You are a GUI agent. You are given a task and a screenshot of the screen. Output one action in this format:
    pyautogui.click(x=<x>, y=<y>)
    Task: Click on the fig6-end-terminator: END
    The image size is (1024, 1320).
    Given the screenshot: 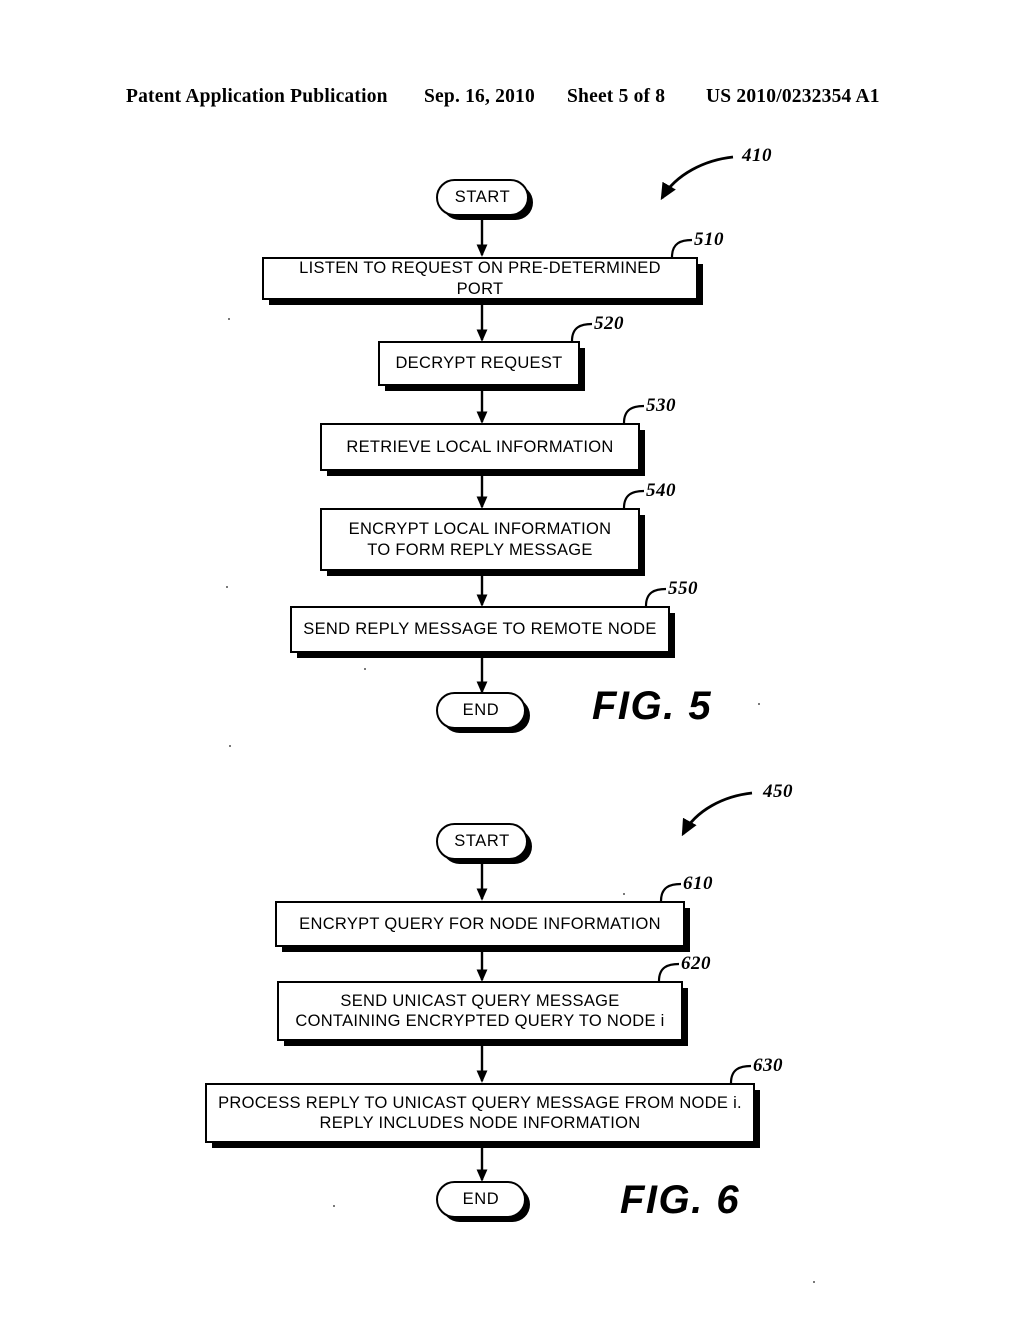 What is the action you would take?
    pyautogui.click(x=481, y=1199)
    